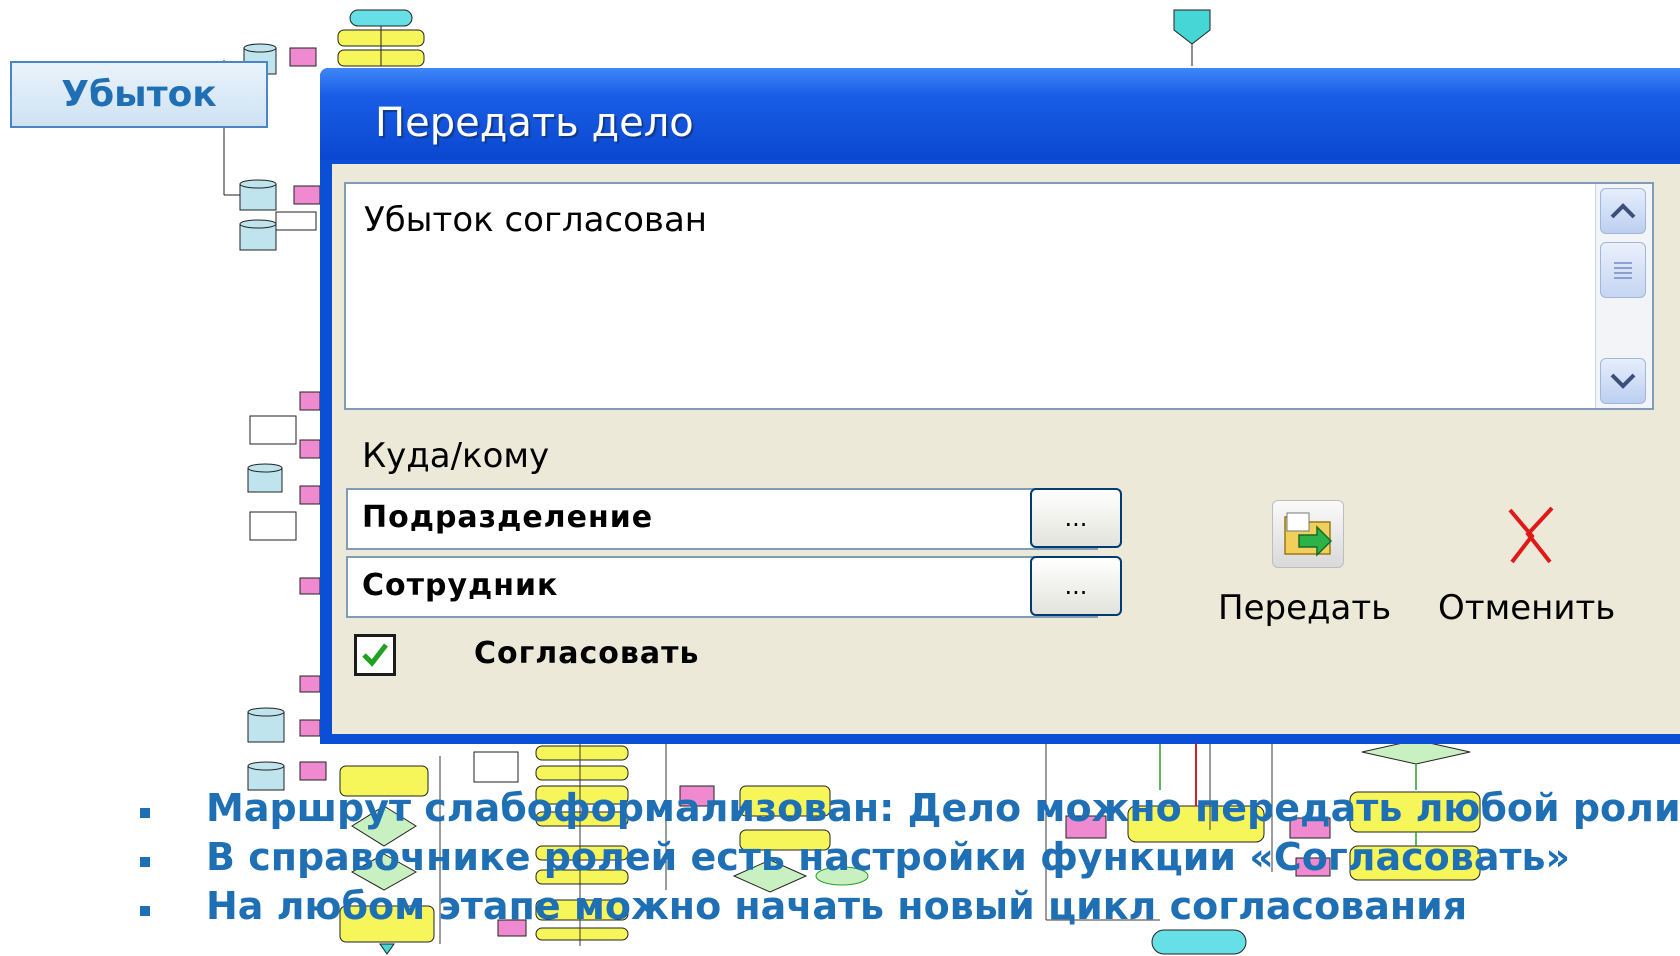  I want to click on dialog-title: Передать дело, so click(534, 123).